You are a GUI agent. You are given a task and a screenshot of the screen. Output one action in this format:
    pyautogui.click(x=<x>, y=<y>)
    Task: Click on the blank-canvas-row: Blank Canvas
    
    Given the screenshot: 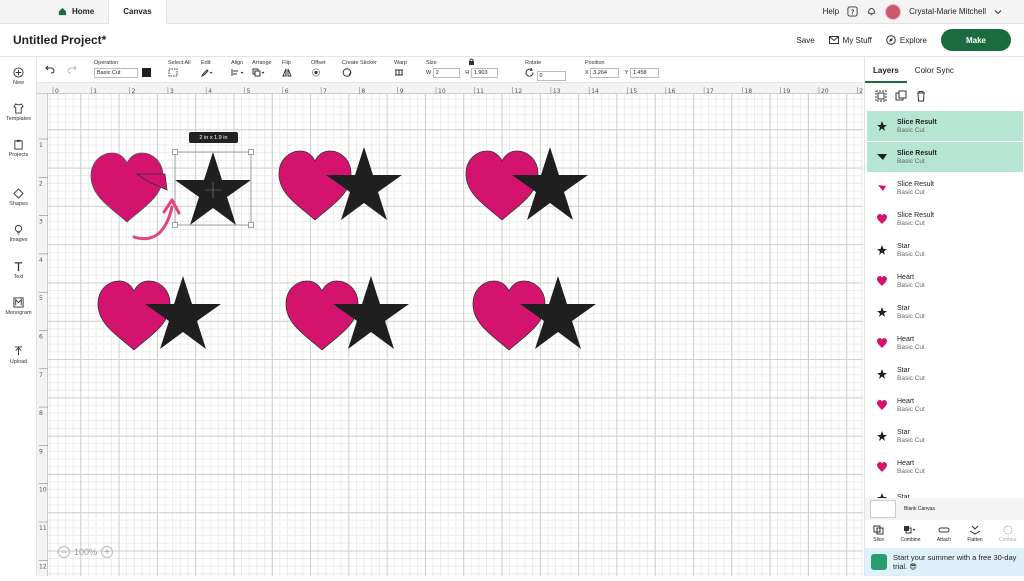 What is the action you would take?
    pyautogui.click(x=944, y=509)
    